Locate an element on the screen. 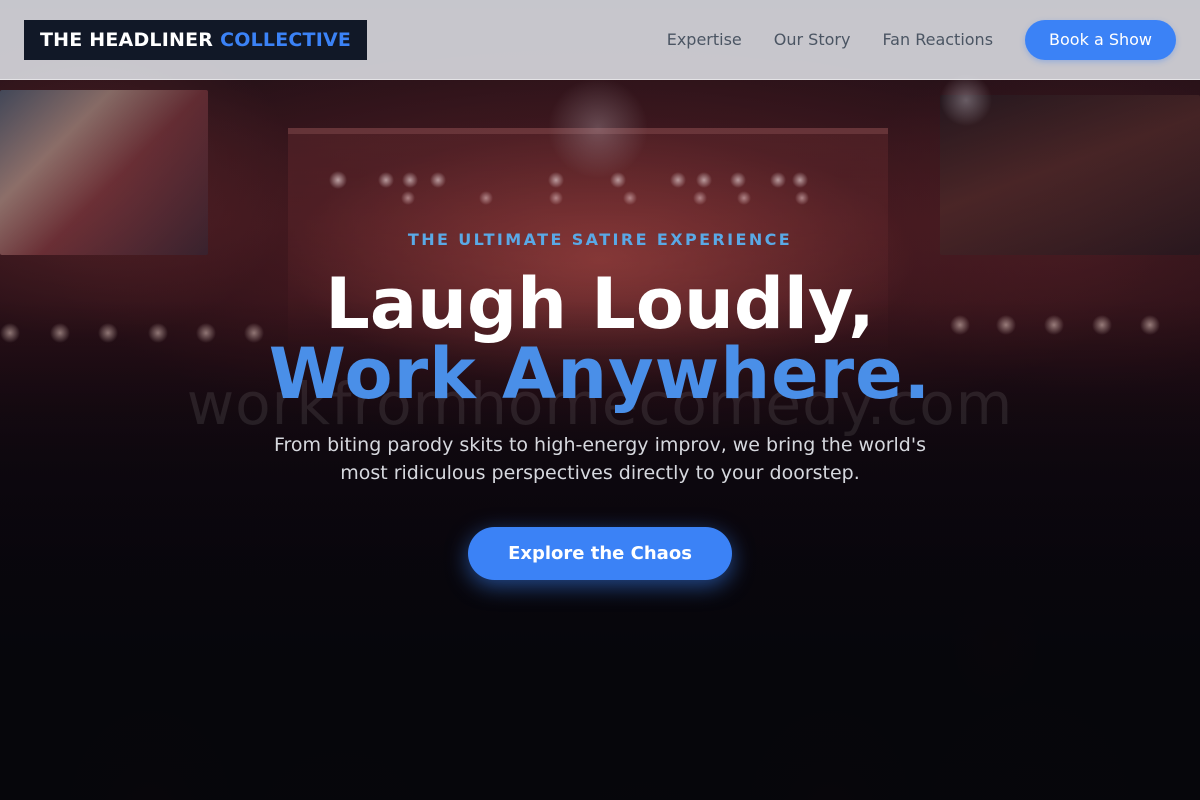  explore-chaos-button: Explore the Chaos is located at coordinates (600, 553).